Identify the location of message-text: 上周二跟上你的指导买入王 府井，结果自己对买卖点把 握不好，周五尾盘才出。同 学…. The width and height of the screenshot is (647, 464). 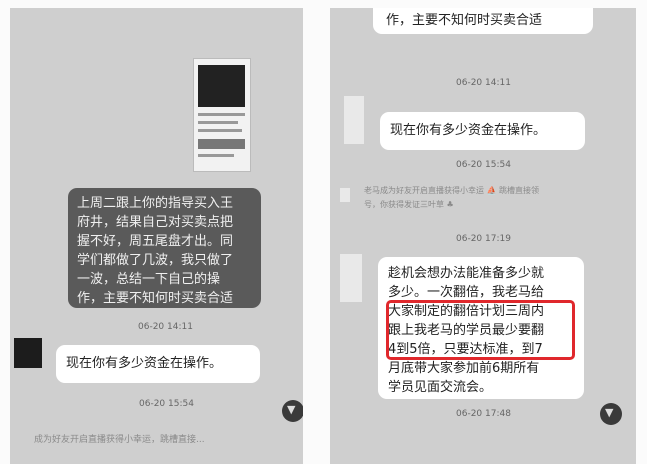
(155, 251).